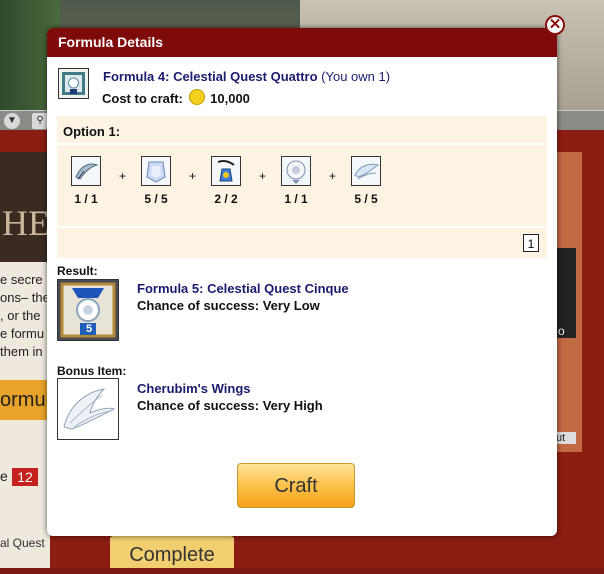 This screenshot has height=574, width=604. What do you see at coordinates (12, 121) in the screenshot?
I see `dropdown-icon: ▼` at bounding box center [12, 121].